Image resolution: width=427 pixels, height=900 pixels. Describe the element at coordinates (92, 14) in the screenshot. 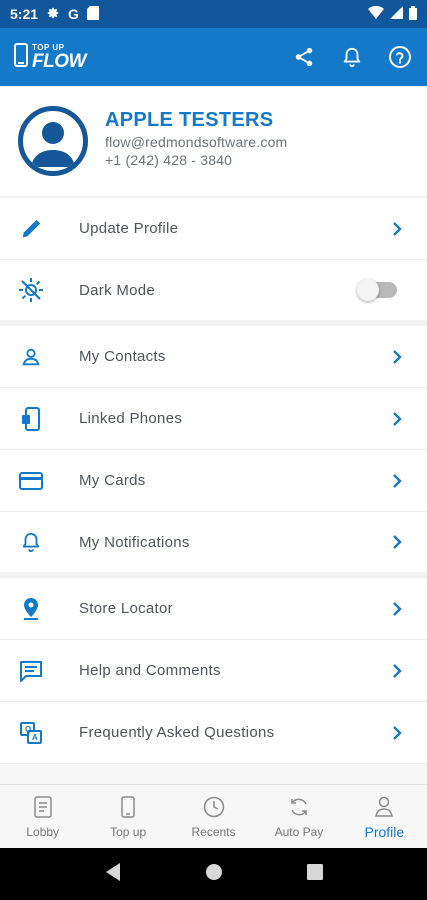

I see `sd-card-icon` at that location.